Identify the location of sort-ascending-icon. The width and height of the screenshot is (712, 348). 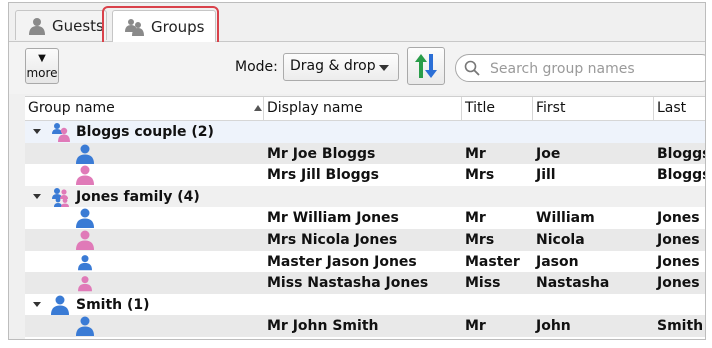
(258, 108).